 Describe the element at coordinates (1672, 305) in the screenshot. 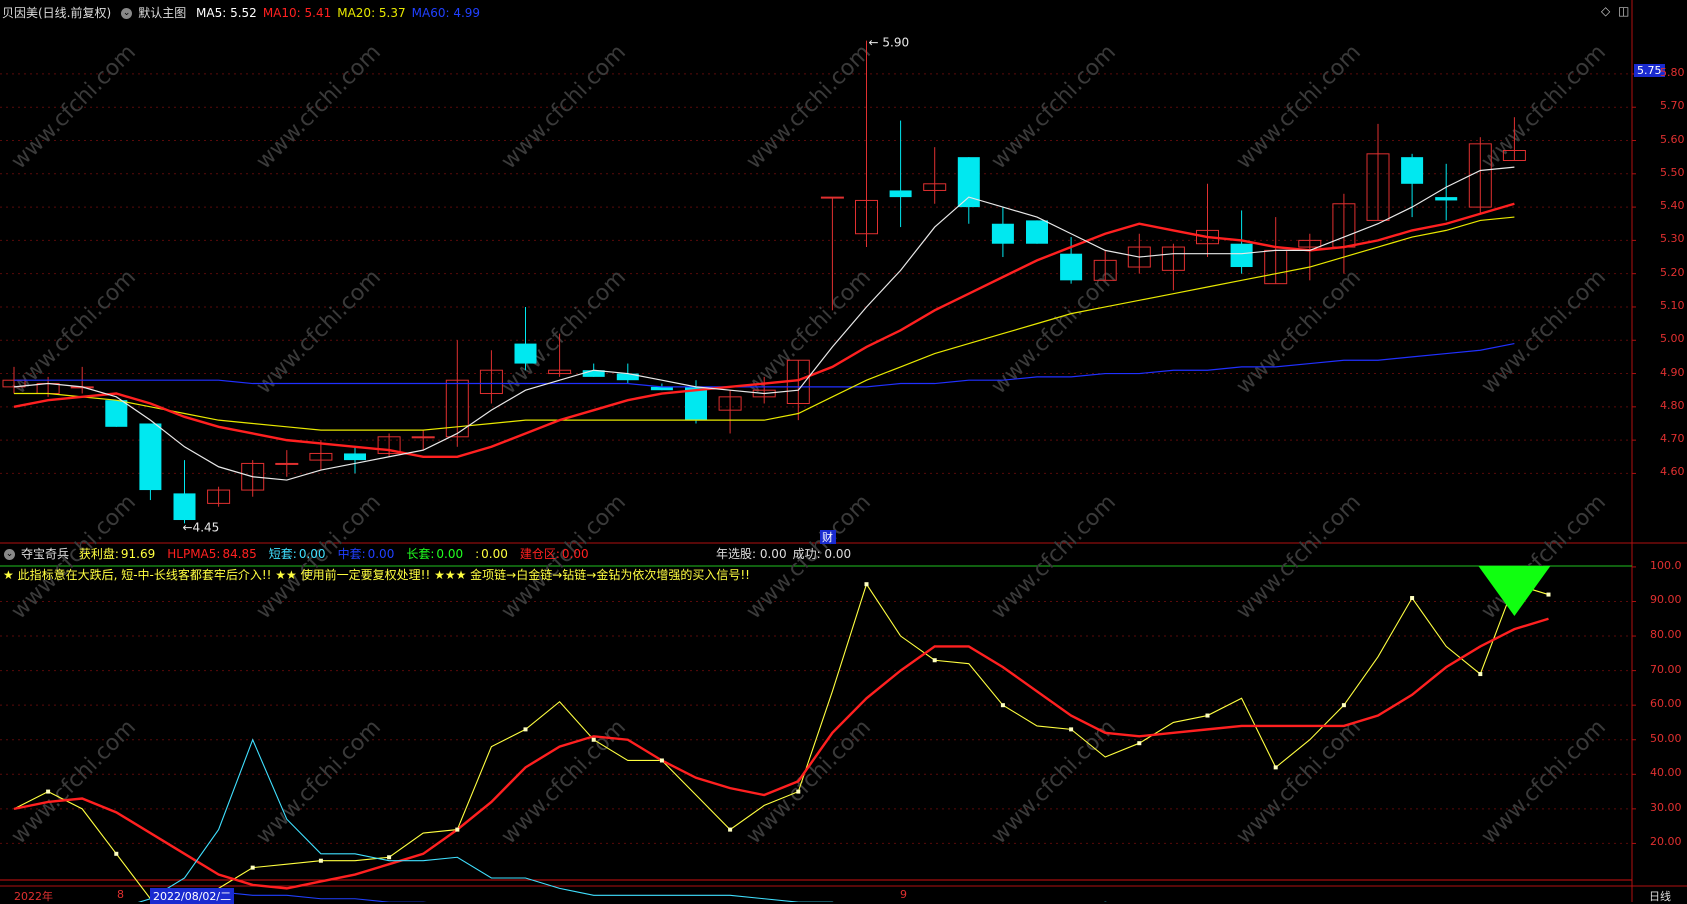

I see `main-y-tick-label: 5.10` at that location.